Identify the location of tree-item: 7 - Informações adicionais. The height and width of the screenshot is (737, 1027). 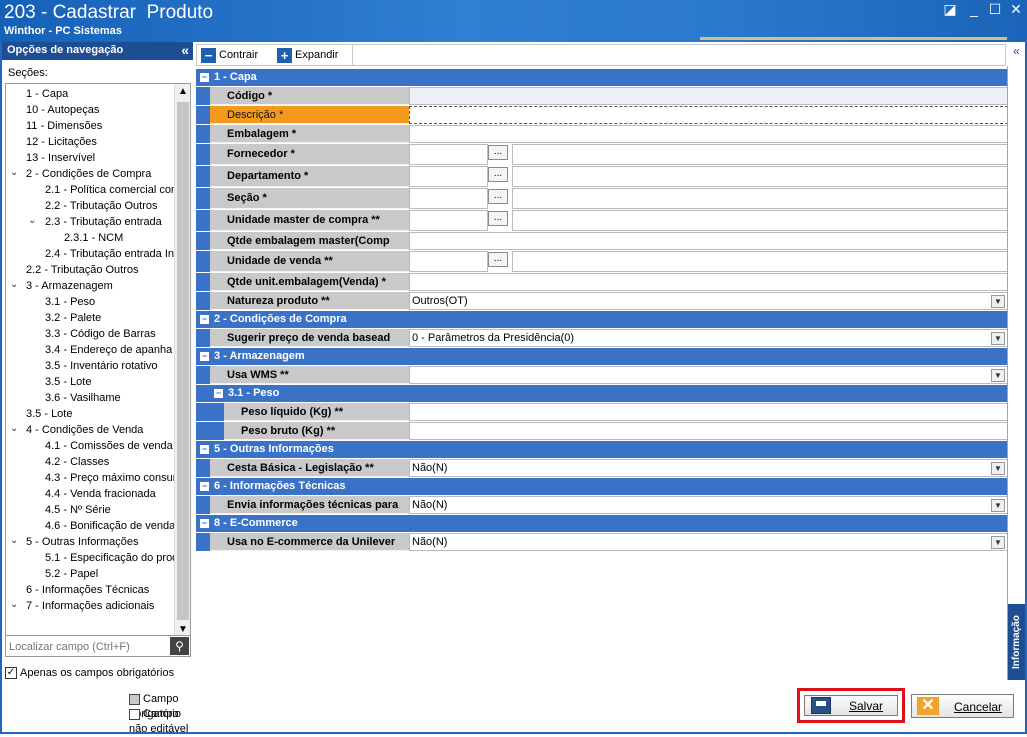
(90, 606).